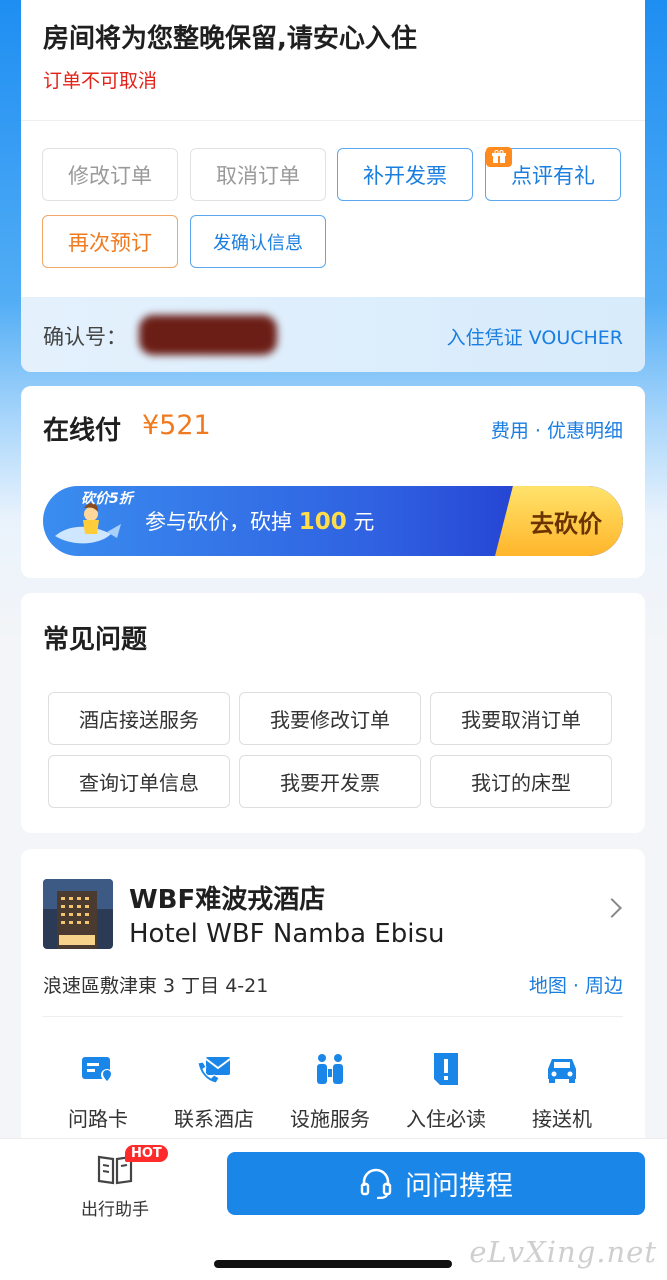 This screenshot has height=1280, width=667. Describe the element at coordinates (405, 174) in the screenshot. I see `reissue-invoice-button: 补开发票` at that location.